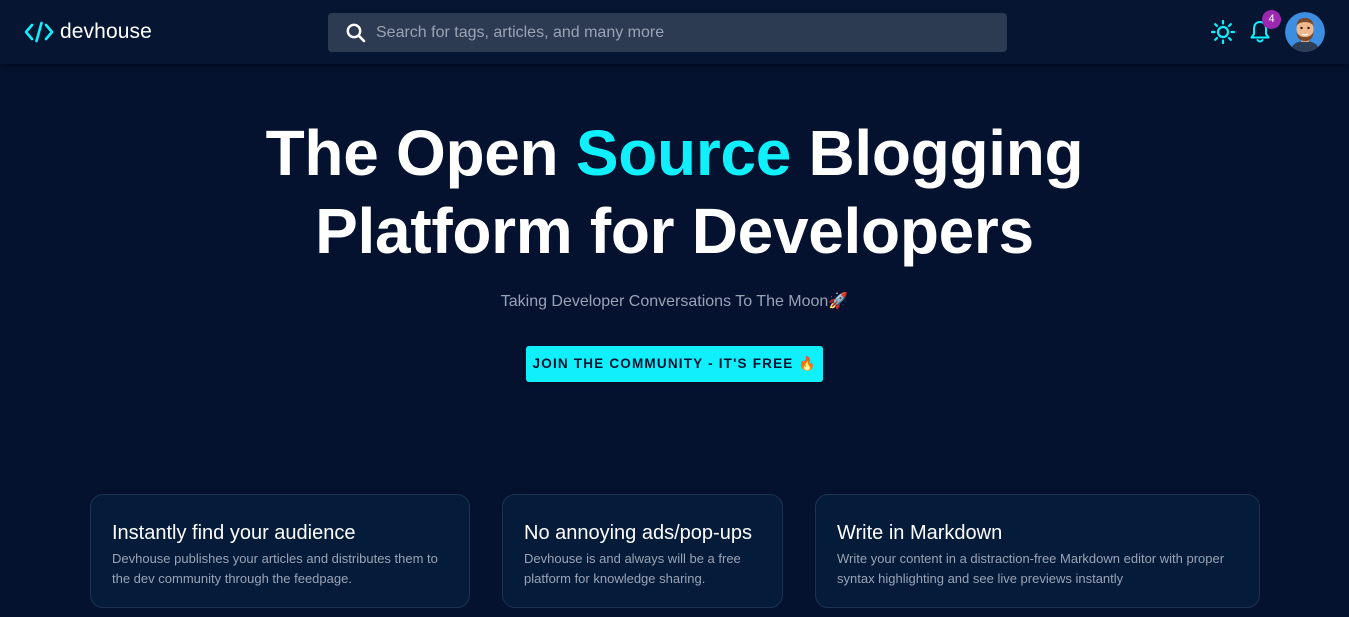 The width and height of the screenshot is (1349, 617). I want to click on top-navbar: devhouse 4, so click(674, 32).